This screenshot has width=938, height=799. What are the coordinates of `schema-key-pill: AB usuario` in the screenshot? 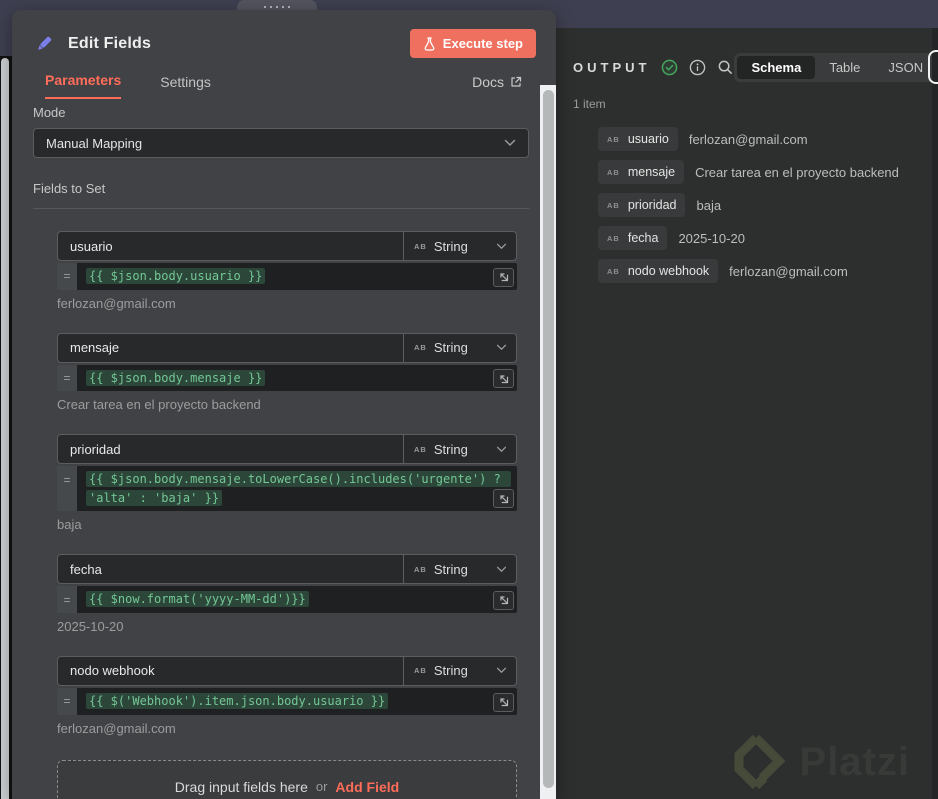 It's located at (638, 139).